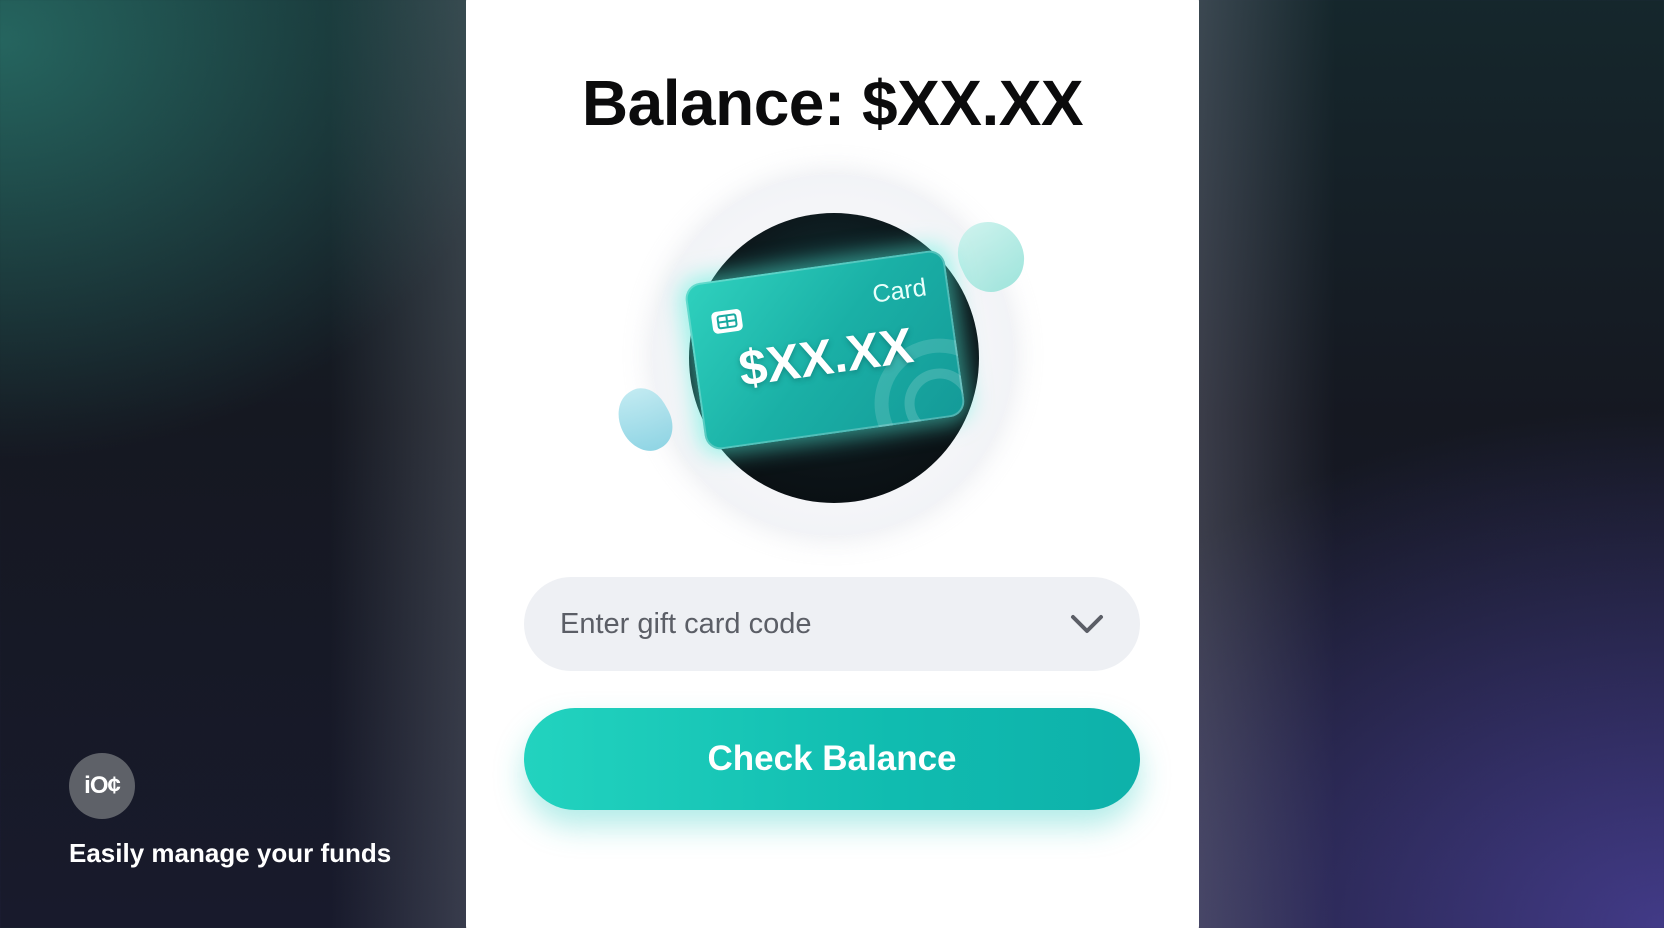 Image resolution: width=1664 pixels, height=928 pixels. Describe the element at coordinates (102, 786) in the screenshot. I see `brand-logo: iO¢` at that location.